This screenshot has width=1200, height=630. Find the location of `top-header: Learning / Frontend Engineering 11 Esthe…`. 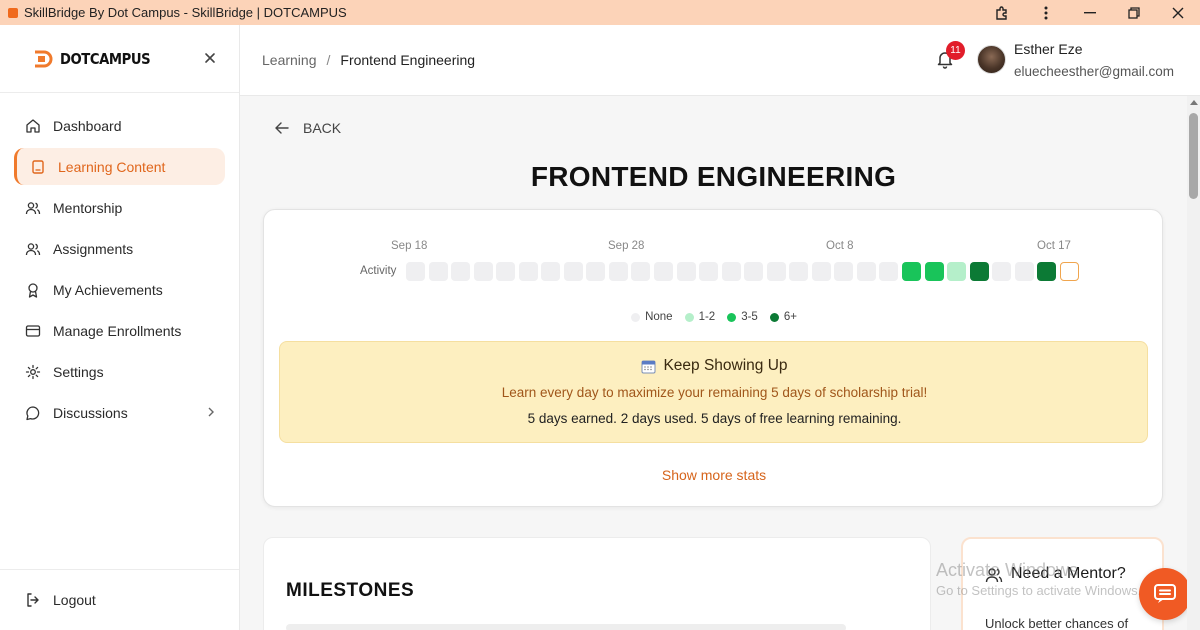

top-header: Learning / Frontend Engineering 11 Esthe… is located at coordinates (720, 60).